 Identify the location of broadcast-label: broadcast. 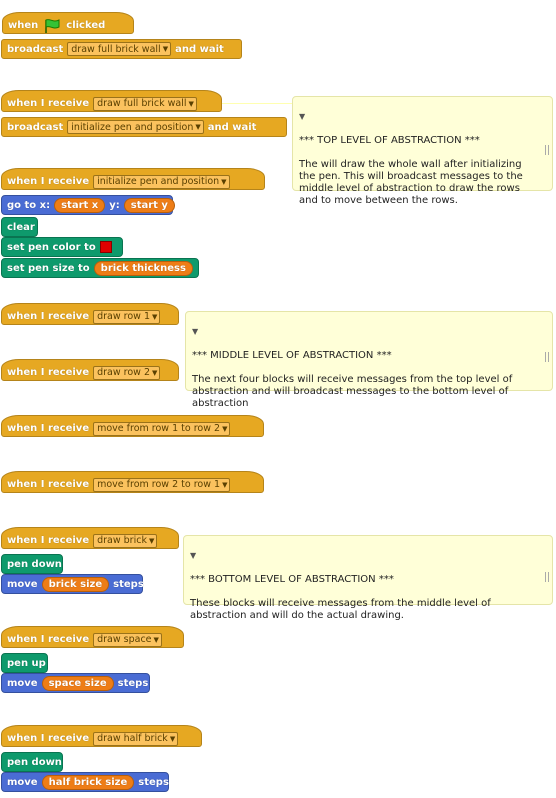
(35, 127).